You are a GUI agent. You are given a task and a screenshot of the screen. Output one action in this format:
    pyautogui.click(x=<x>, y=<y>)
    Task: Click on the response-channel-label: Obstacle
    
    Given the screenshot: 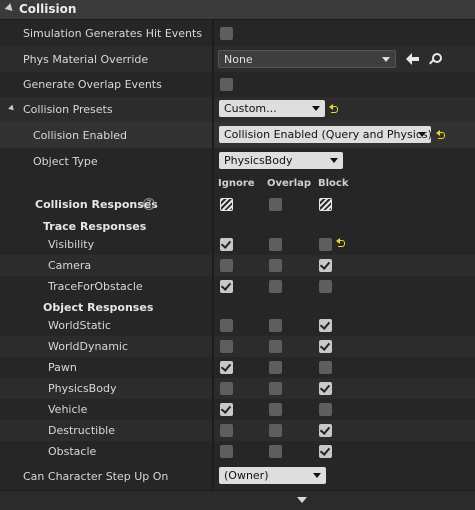 What is the action you would take?
    pyautogui.click(x=72, y=451)
    